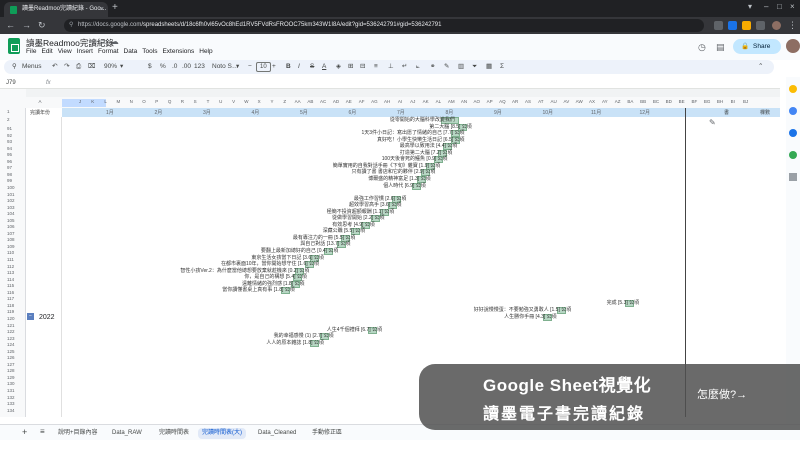 The height and width of the screenshot is (450, 800). I want to click on menu-insert: Insert, so click(85, 51).